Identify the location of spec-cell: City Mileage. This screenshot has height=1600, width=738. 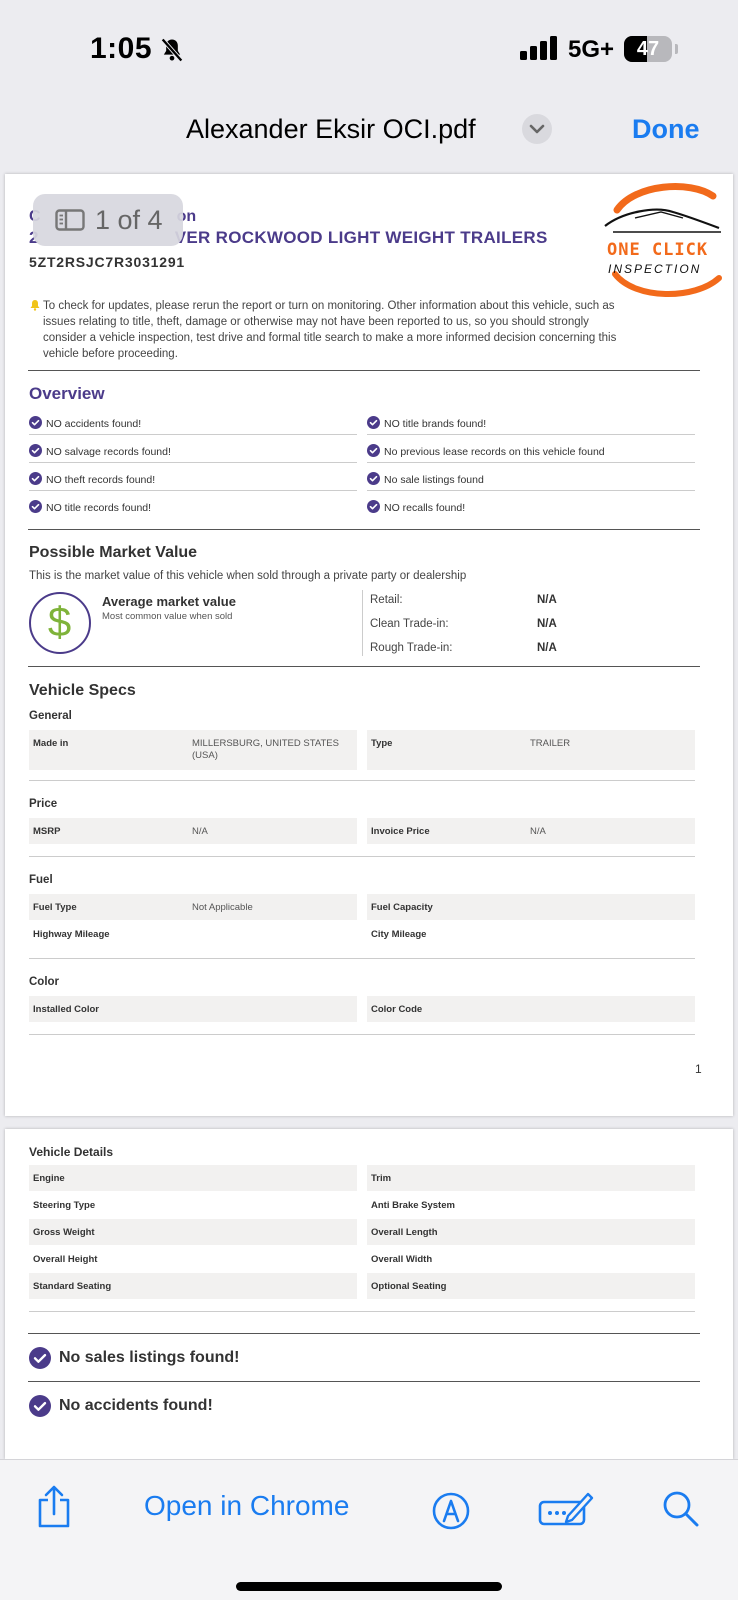
(399, 934).